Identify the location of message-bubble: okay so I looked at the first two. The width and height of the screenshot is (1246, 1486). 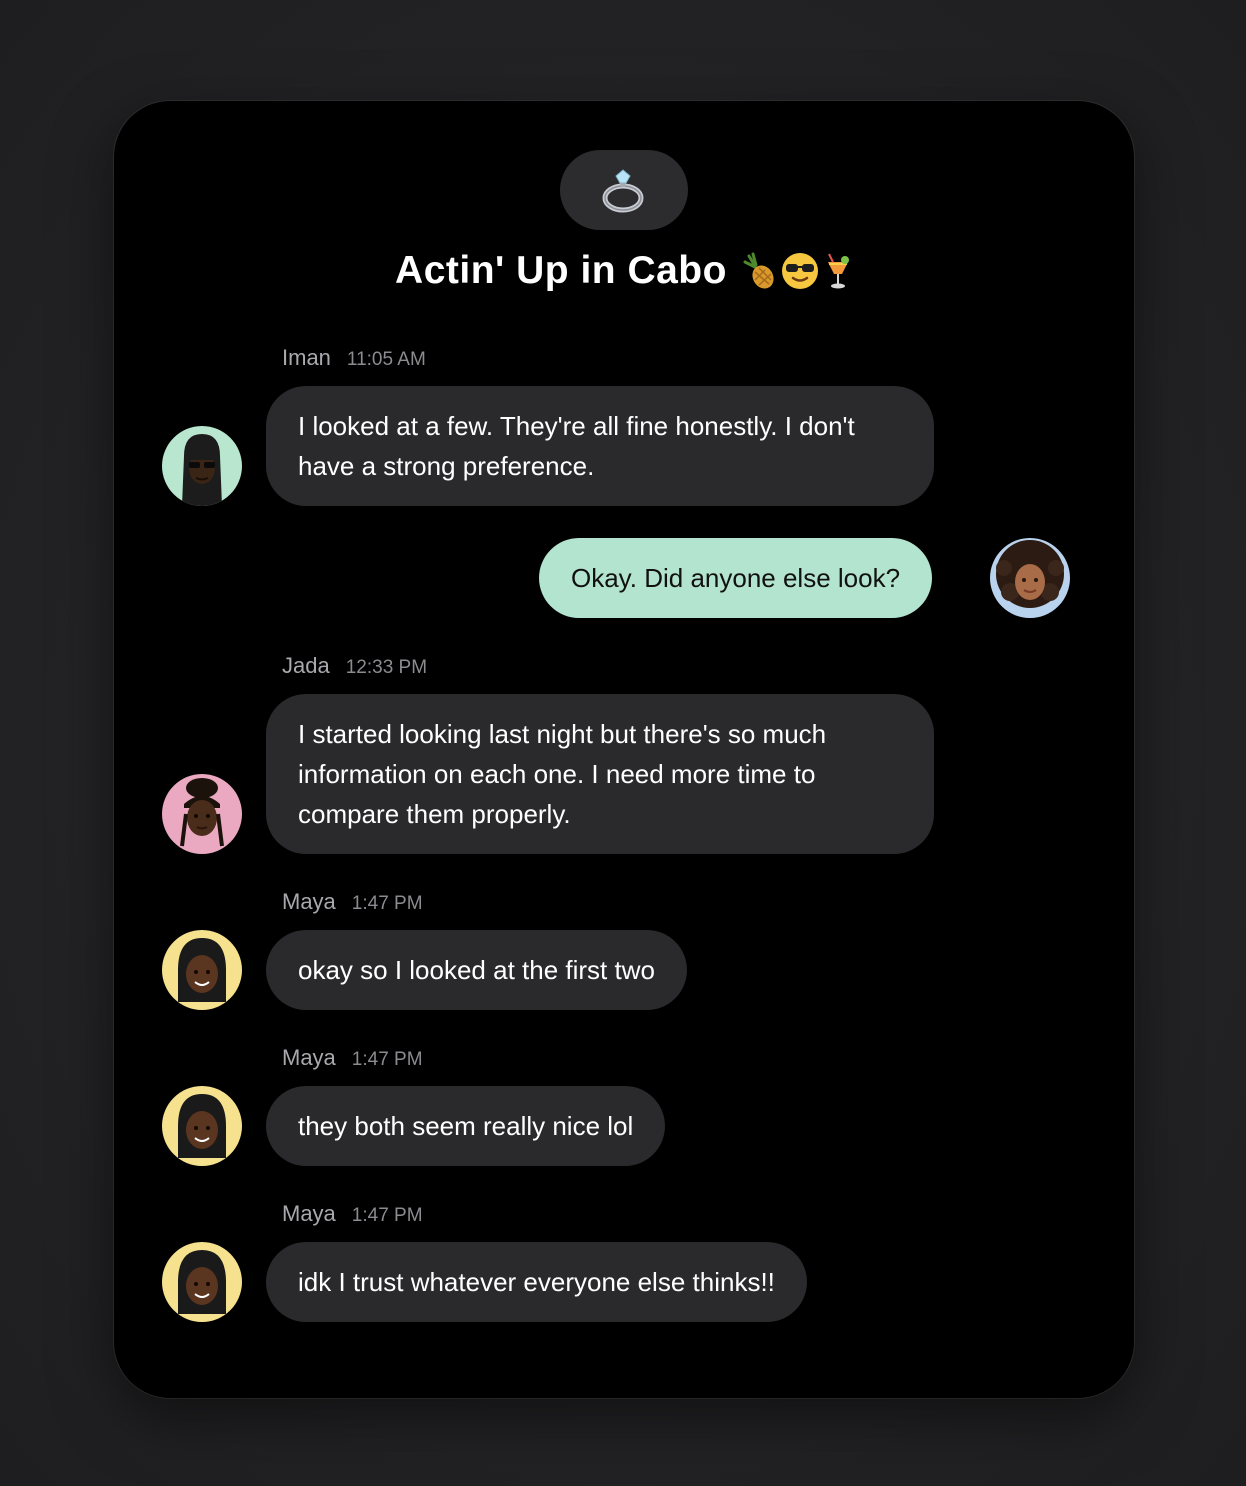
(476, 970).